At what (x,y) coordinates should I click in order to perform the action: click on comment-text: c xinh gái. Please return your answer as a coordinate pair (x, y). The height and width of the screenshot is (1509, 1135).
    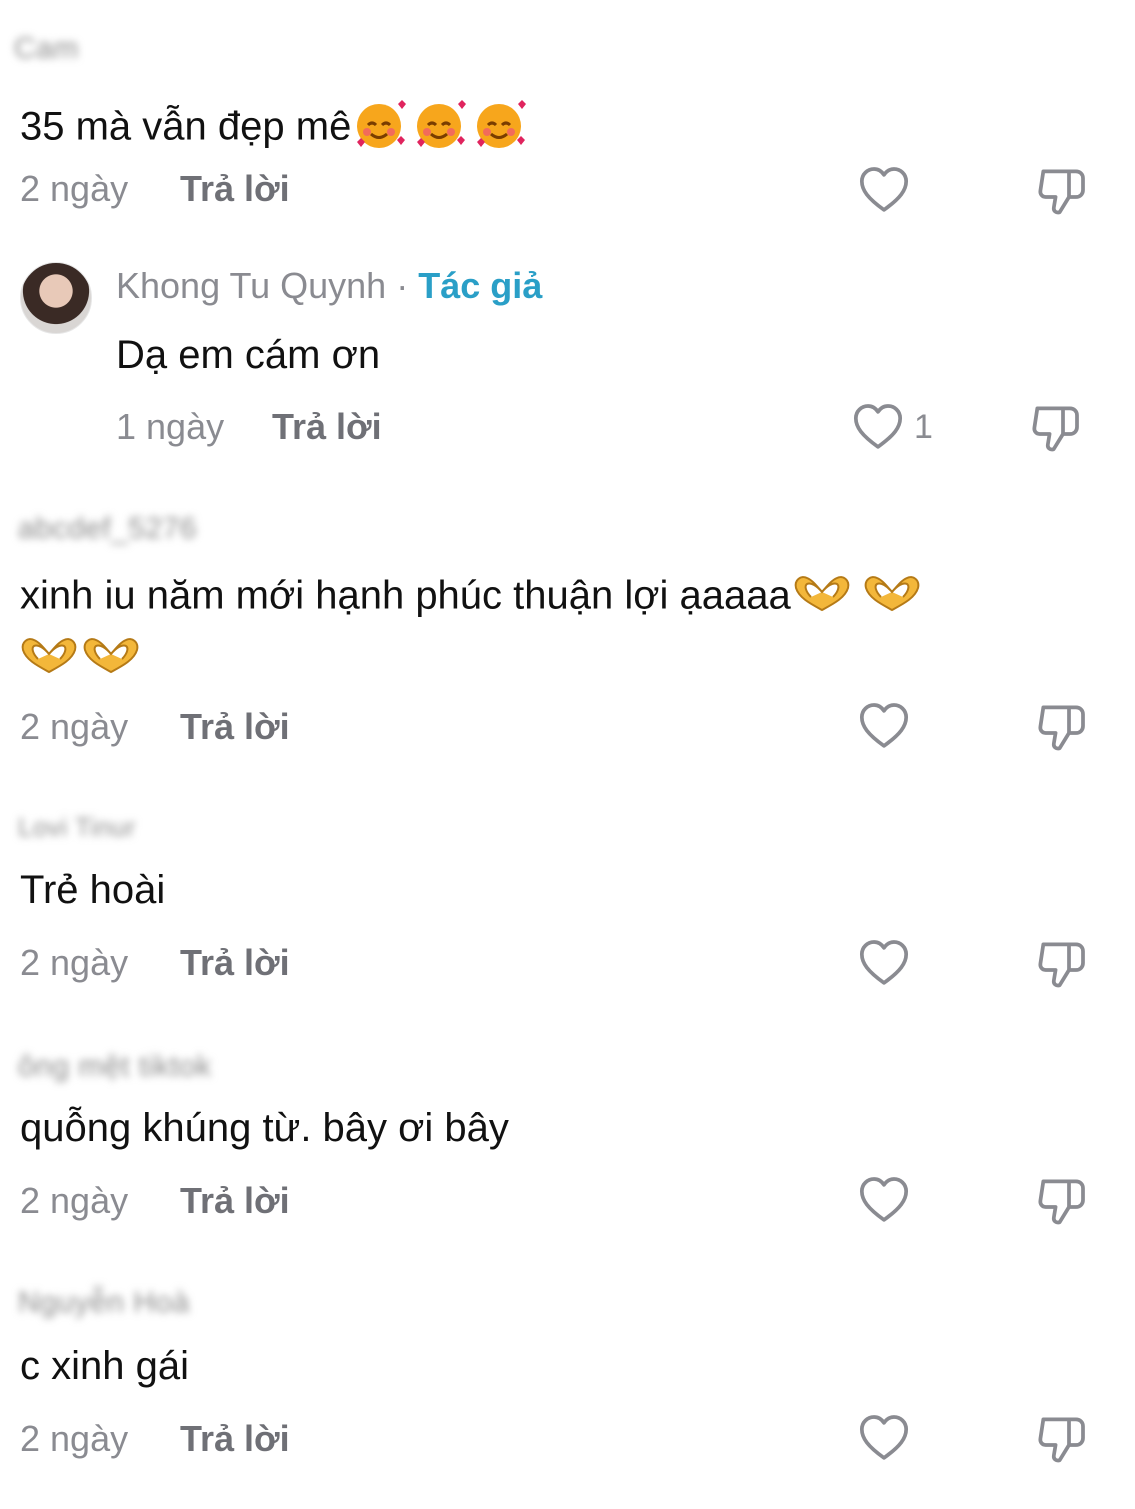
    Looking at the image, I should click on (104, 1366).